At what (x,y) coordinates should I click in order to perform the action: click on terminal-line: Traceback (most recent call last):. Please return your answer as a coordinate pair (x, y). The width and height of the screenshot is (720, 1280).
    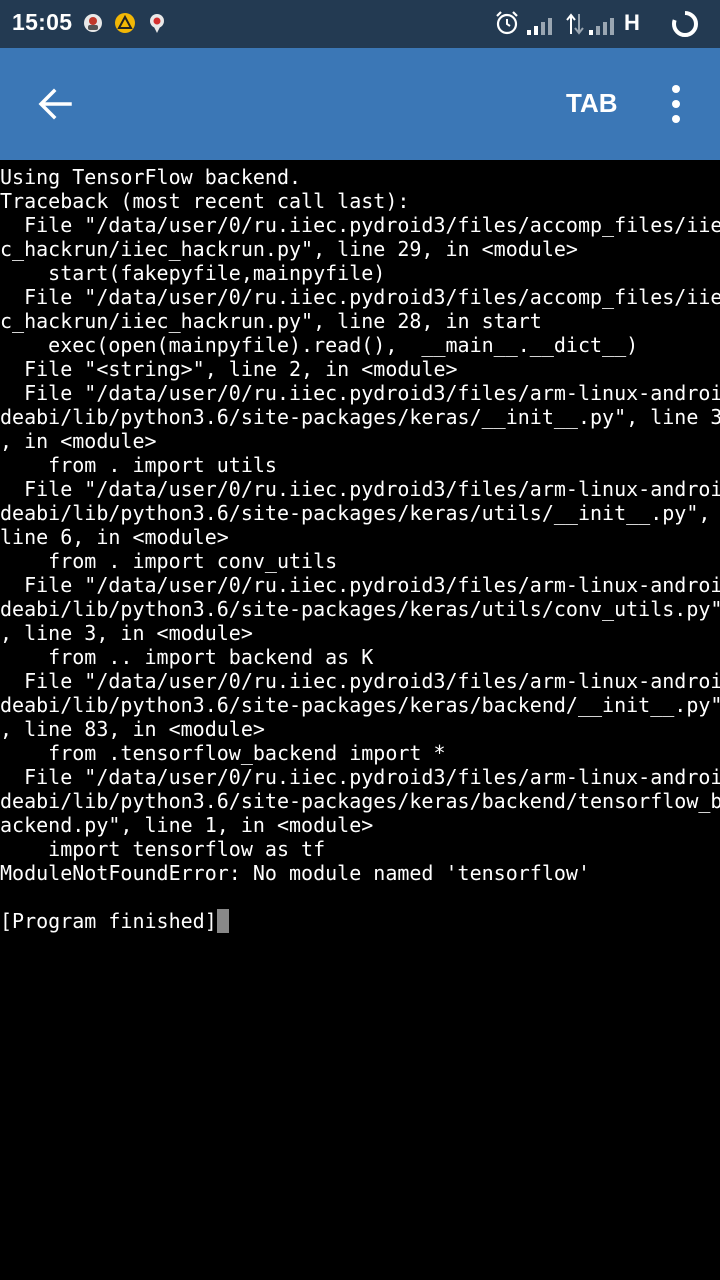
    Looking at the image, I should click on (205, 201).